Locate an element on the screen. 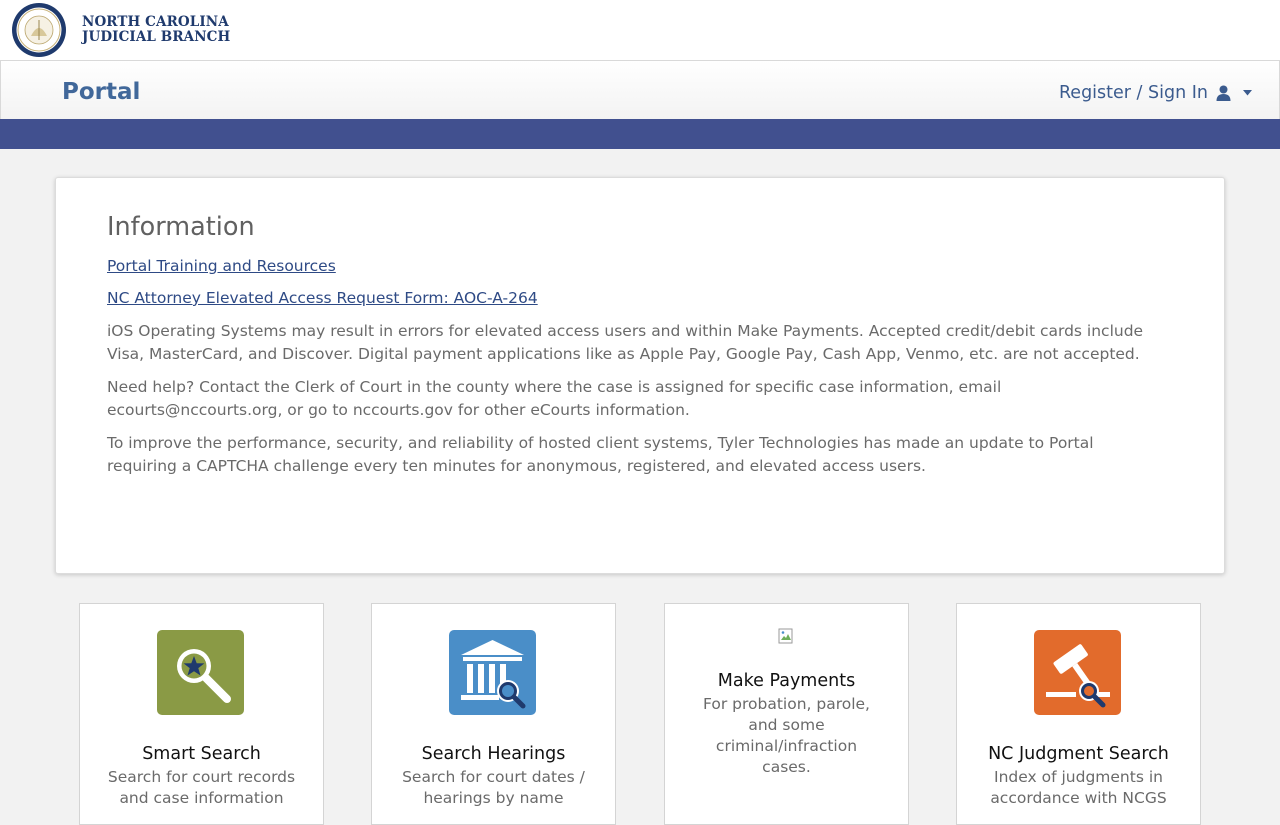 The width and height of the screenshot is (1280, 825). brand-line-1: NORTH CAROLINA is located at coordinates (155, 22).